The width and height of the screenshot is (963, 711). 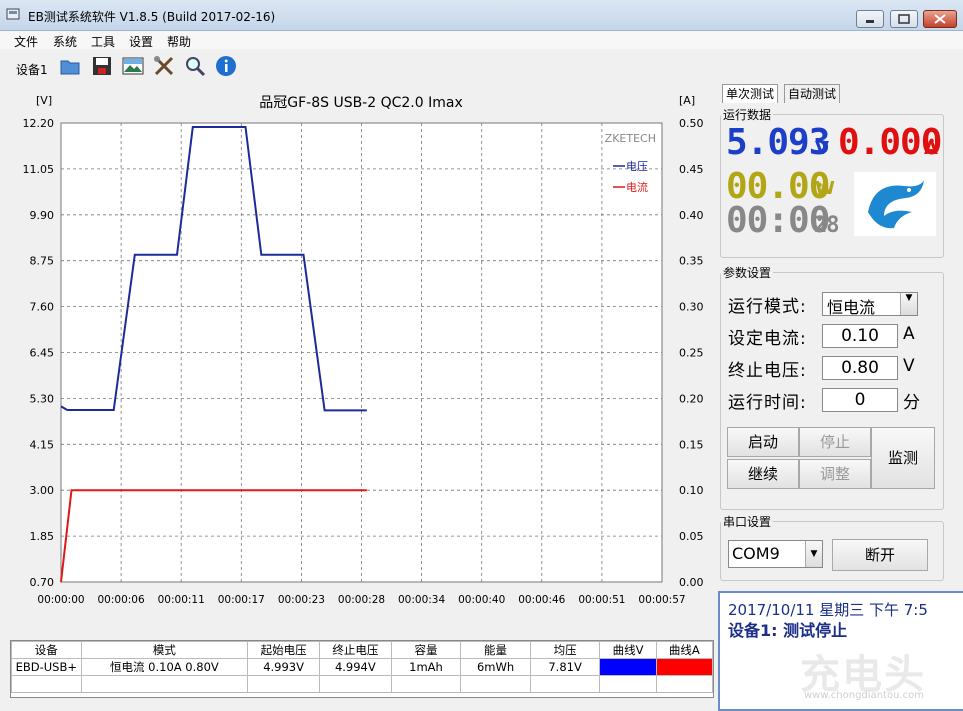 I want to click on start-button: 启动, so click(x=763, y=442).